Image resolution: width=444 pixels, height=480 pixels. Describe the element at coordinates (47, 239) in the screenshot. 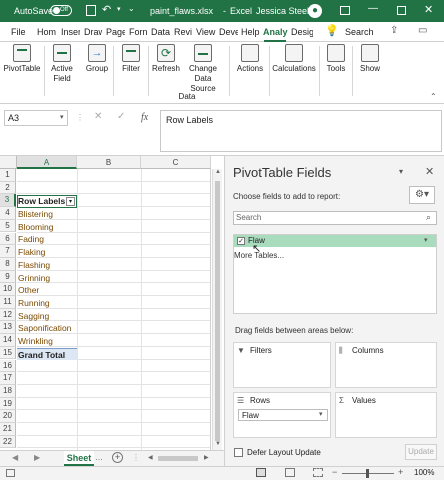

I see `pivot-item: Fading` at that location.